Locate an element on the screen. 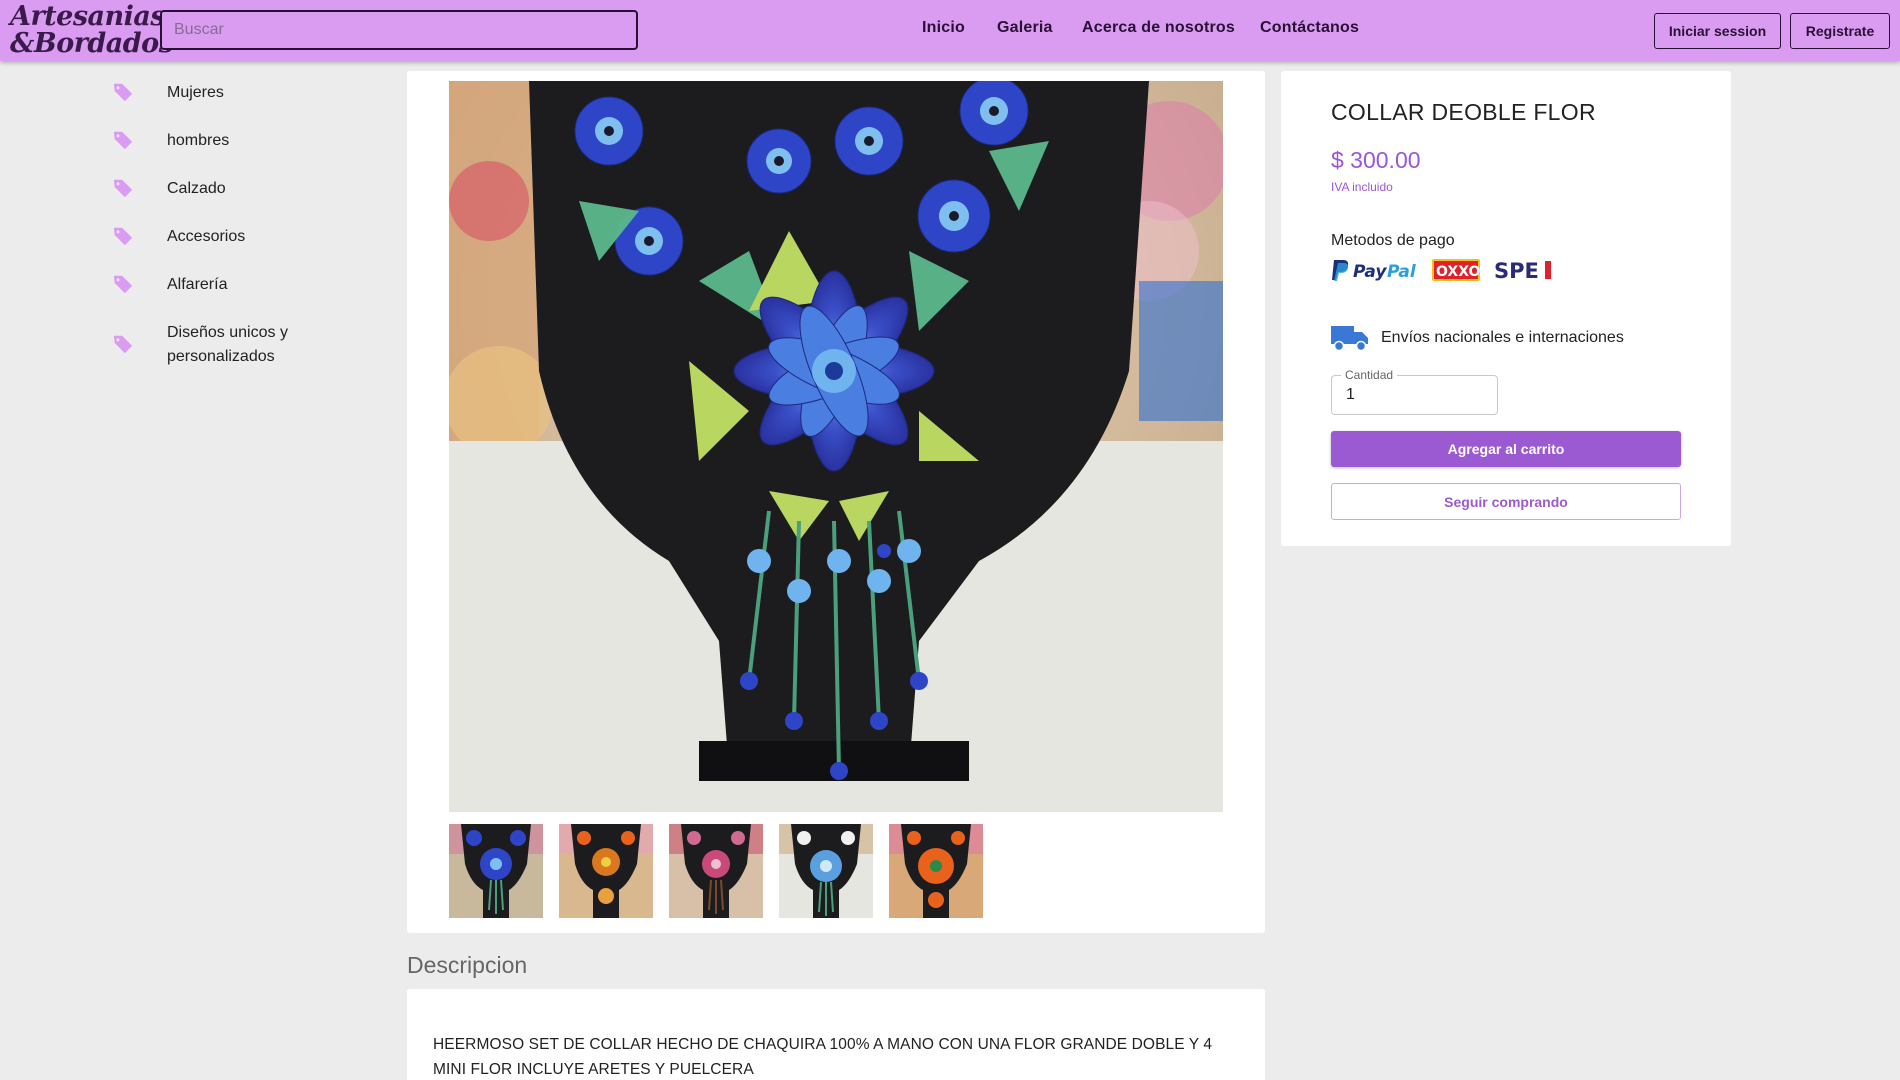 The image size is (1900, 1080). product-title: COLLAR DEOBLE FLOR is located at coordinates (1463, 112).